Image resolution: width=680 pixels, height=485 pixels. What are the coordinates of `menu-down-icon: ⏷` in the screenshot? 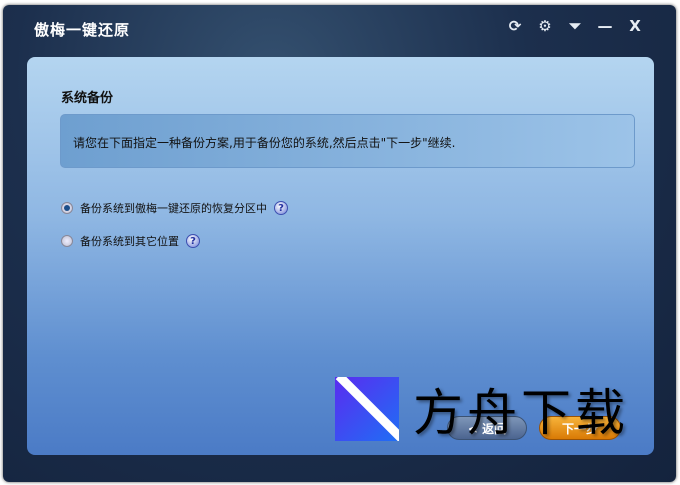 It's located at (575, 26).